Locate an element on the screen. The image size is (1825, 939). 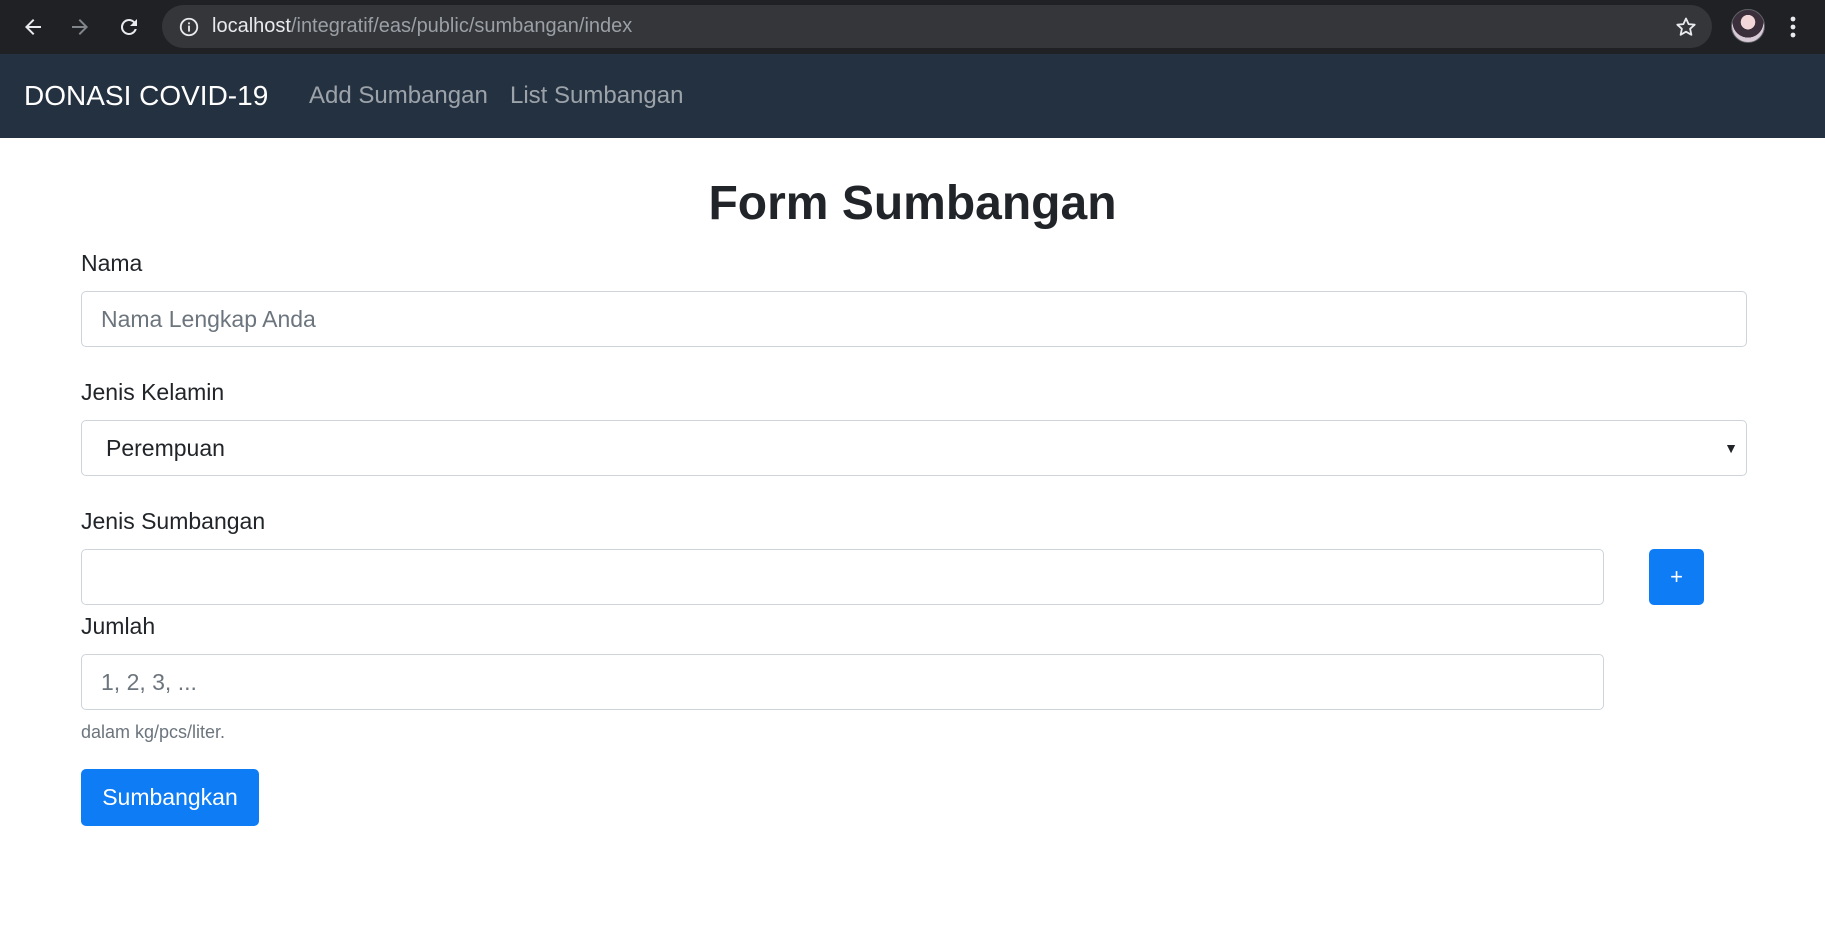
url-host: localhost is located at coordinates (251, 26).